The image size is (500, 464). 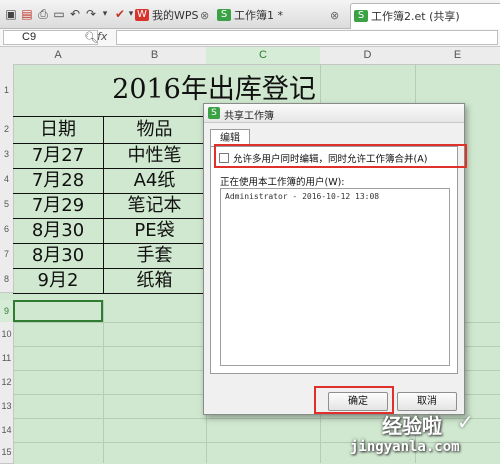 What do you see at coordinates (58, 56) in the screenshot?
I see `column-header-a: A` at bounding box center [58, 56].